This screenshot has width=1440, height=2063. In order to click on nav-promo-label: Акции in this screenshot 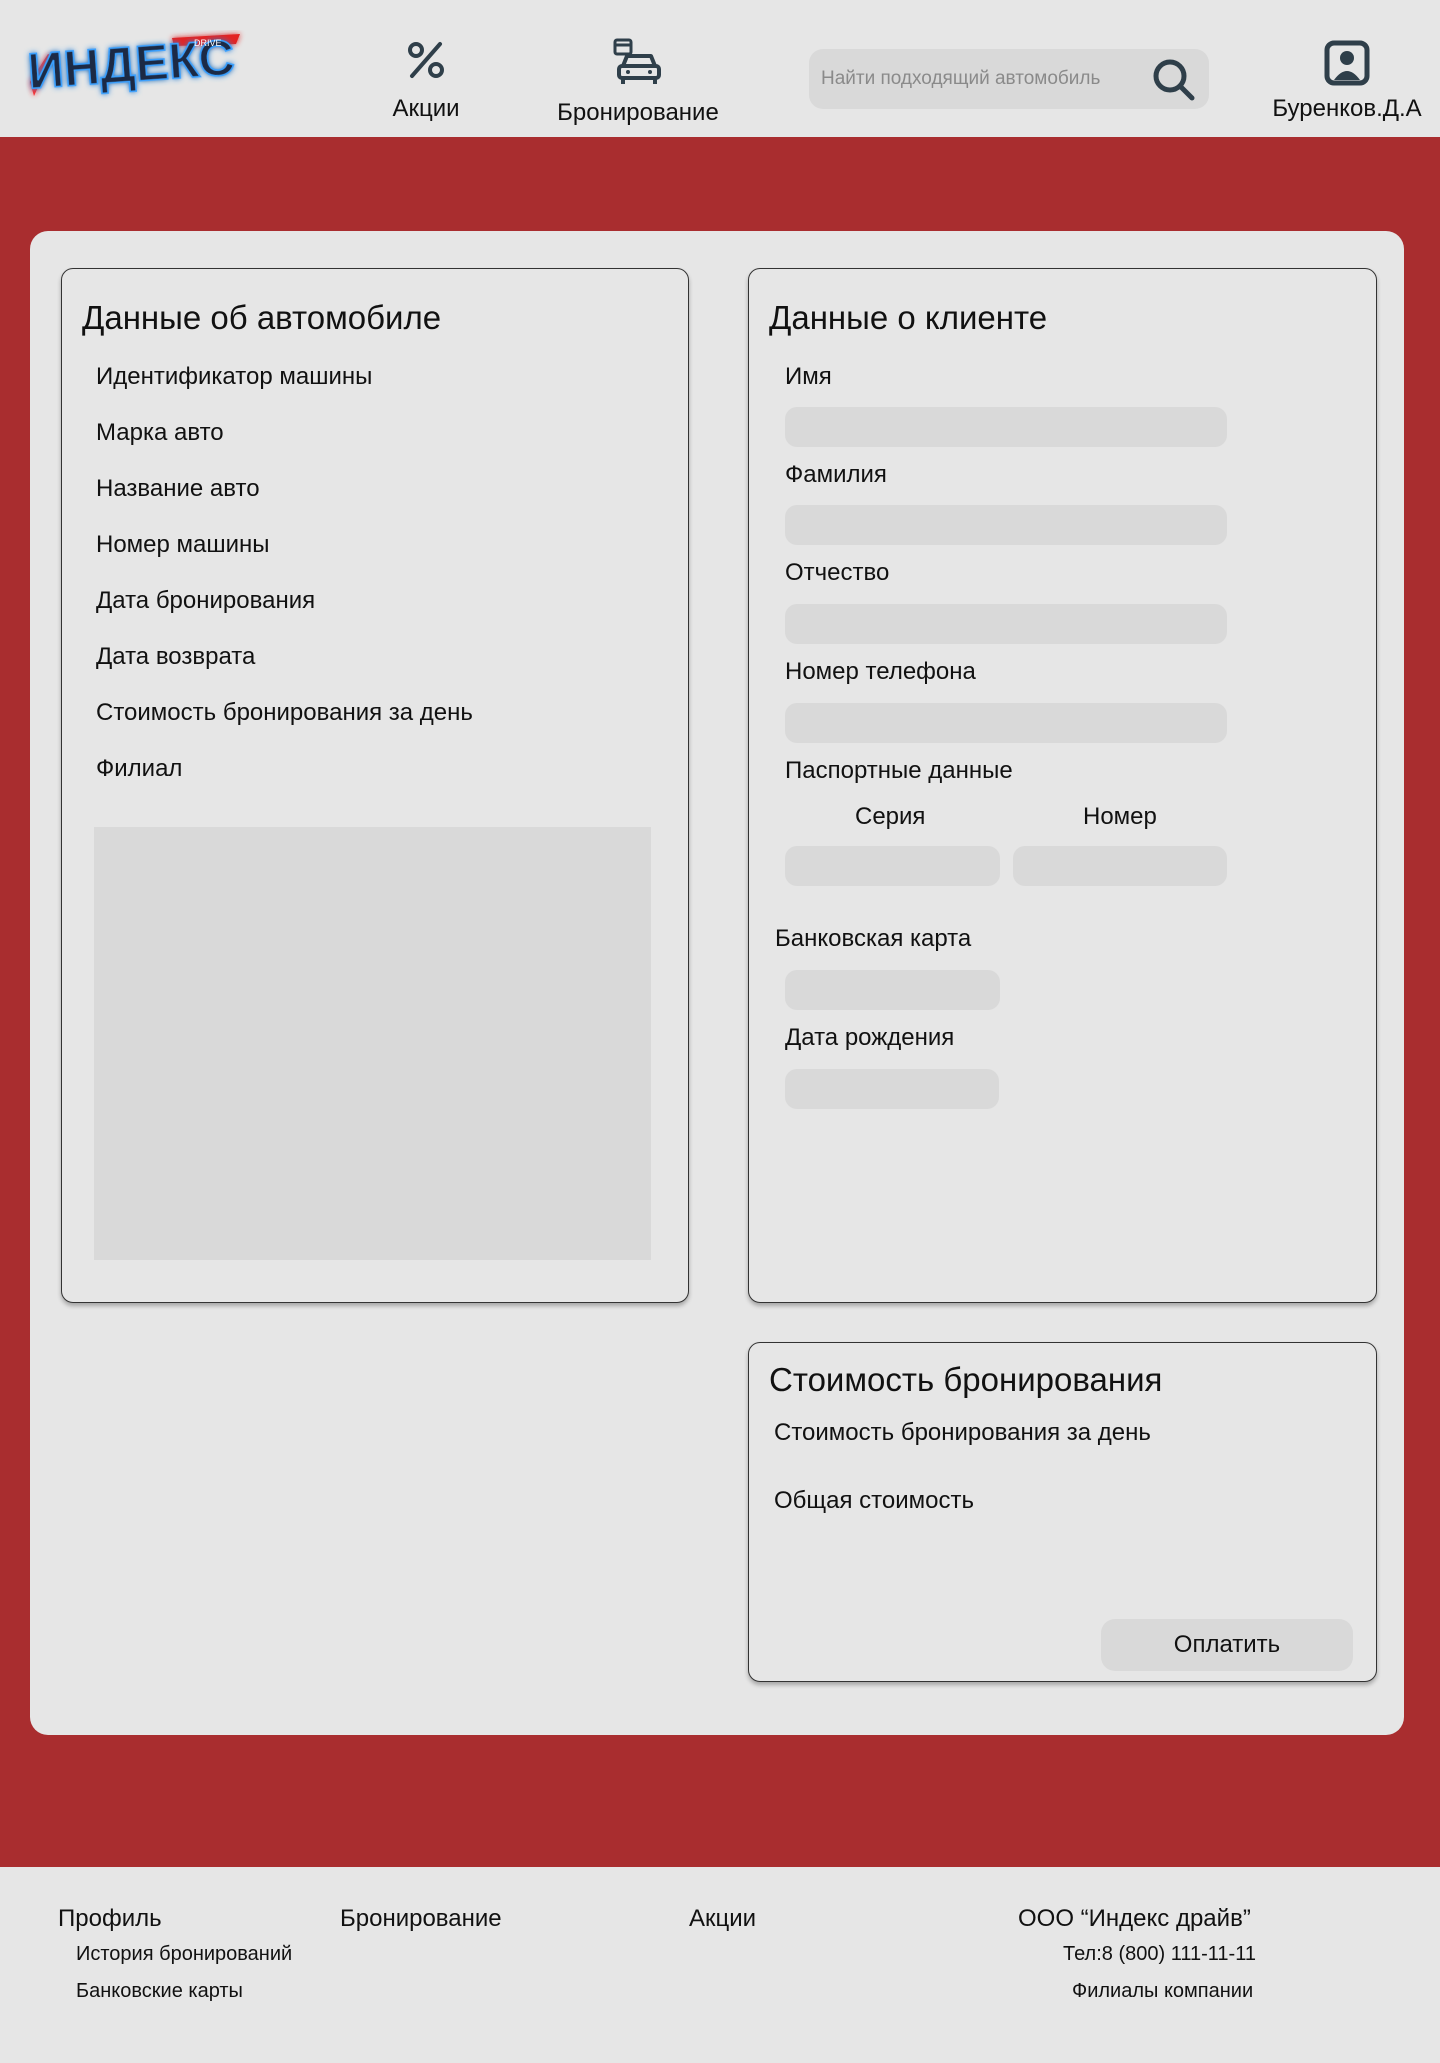, I will do `click(426, 108)`.